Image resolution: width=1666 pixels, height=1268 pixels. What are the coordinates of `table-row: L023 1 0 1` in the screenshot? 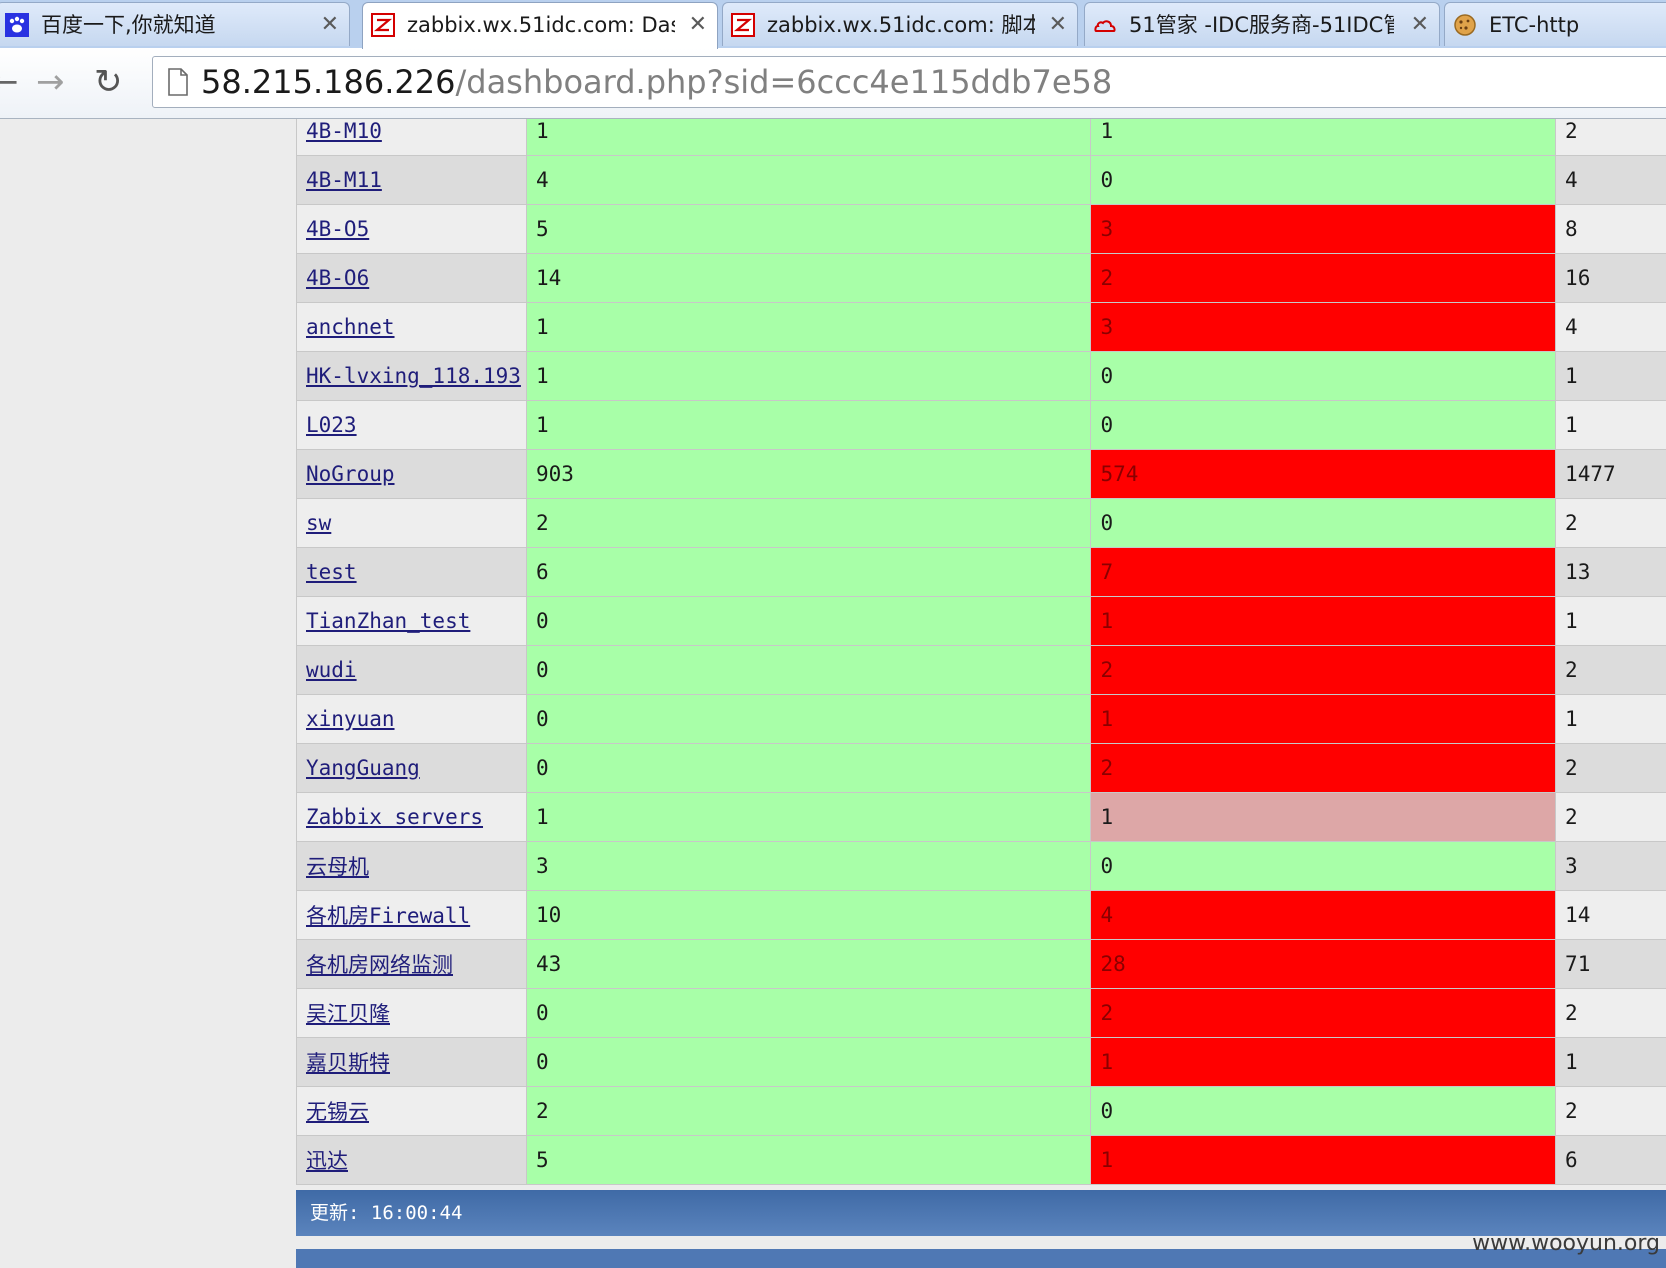 It's located at (981, 425).